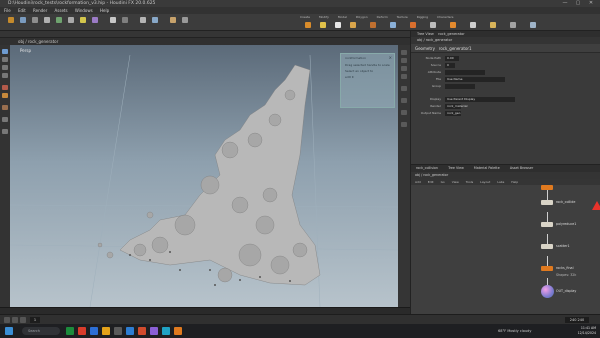 The width and height of the screenshot is (600, 338). I want to click on network-path: obj / rock_generator, so click(505, 175).